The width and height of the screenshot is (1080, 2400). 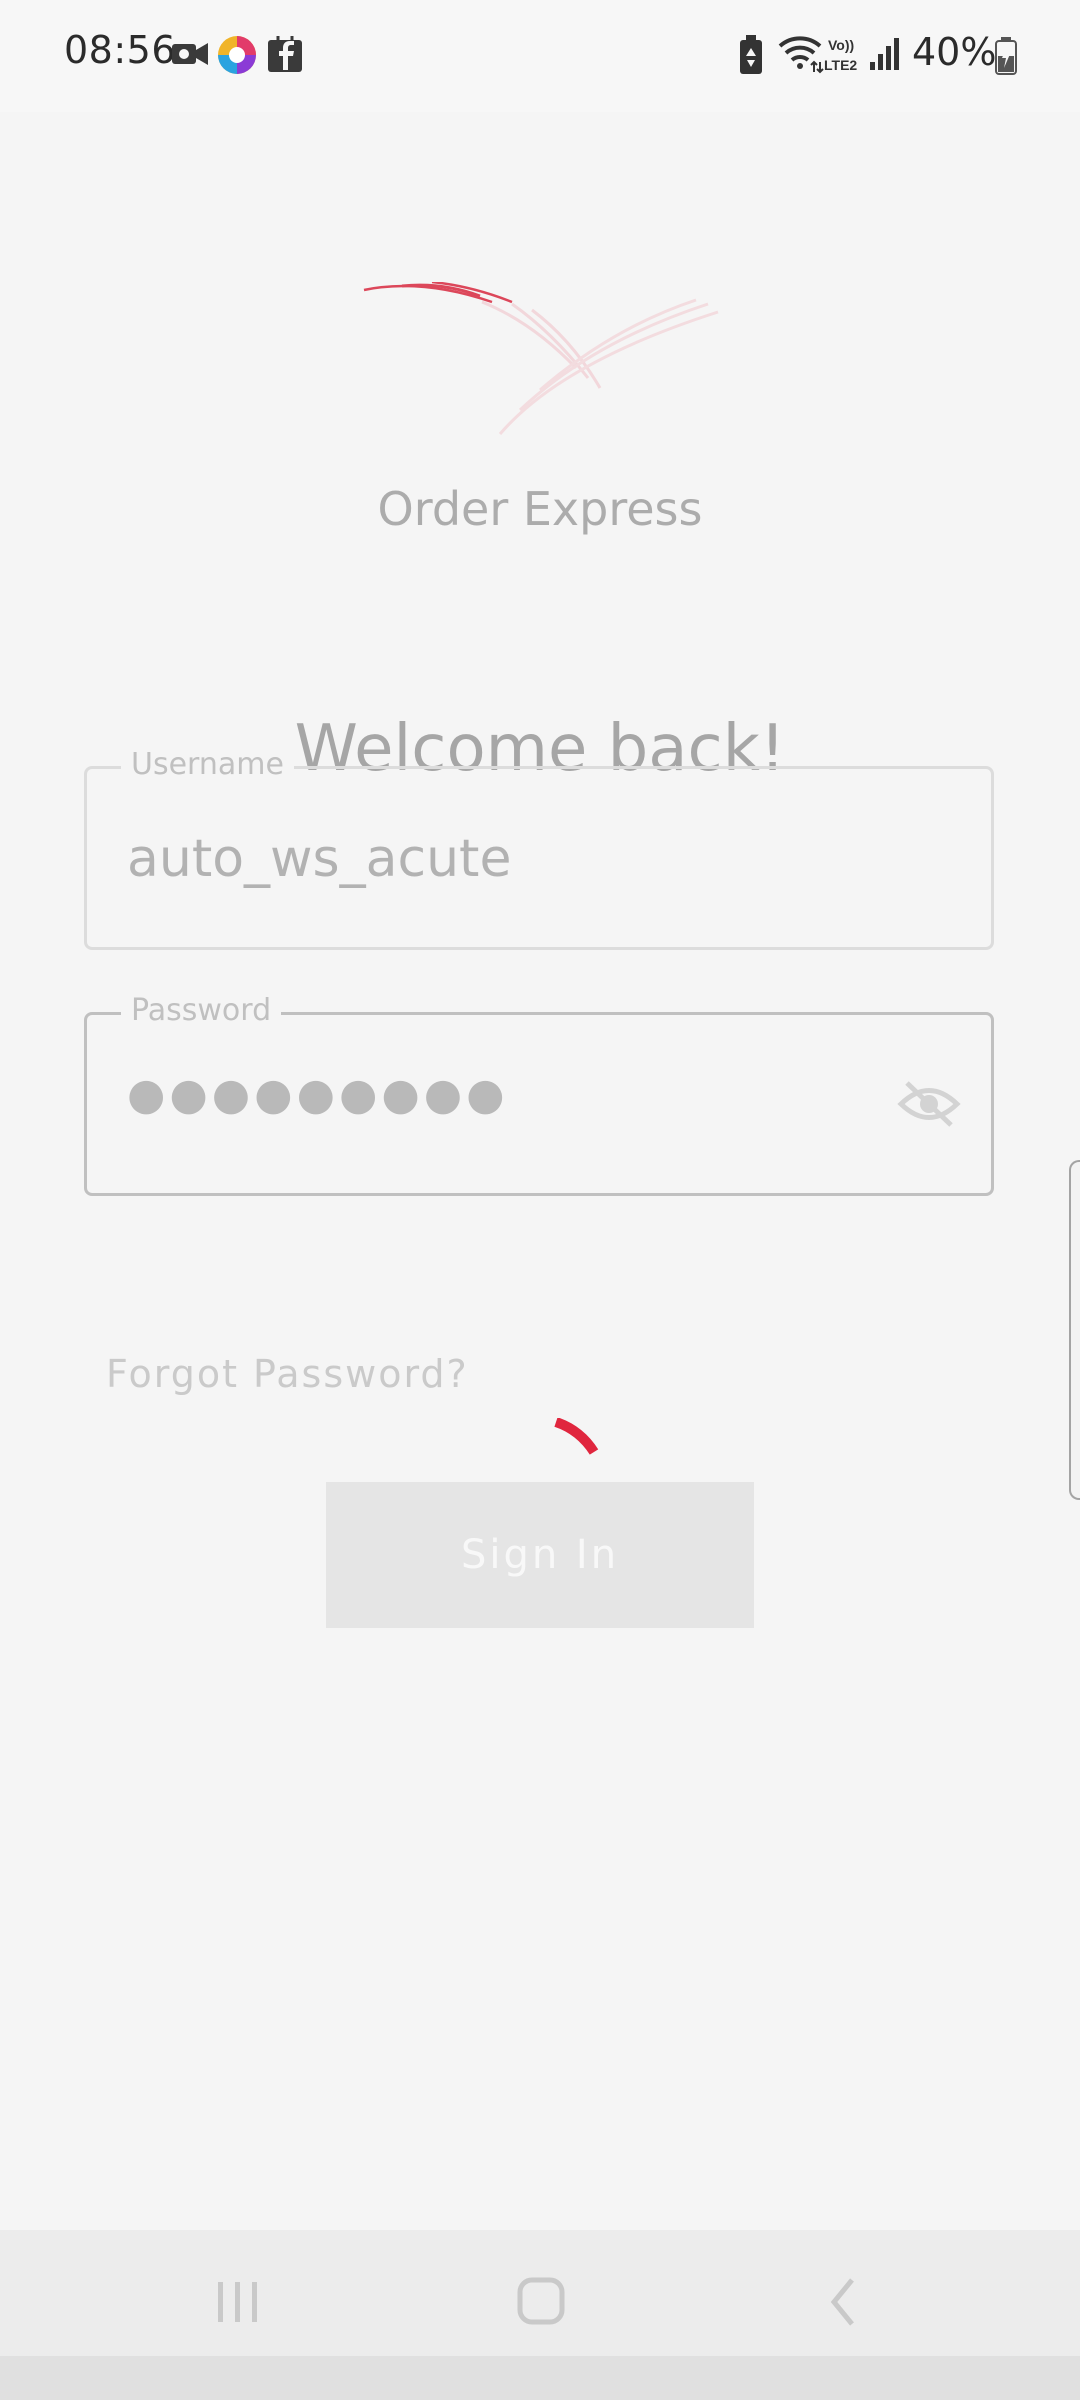 What do you see at coordinates (487, 1107) in the screenshot?
I see `password-input: ●●●●●●●●●` at bounding box center [487, 1107].